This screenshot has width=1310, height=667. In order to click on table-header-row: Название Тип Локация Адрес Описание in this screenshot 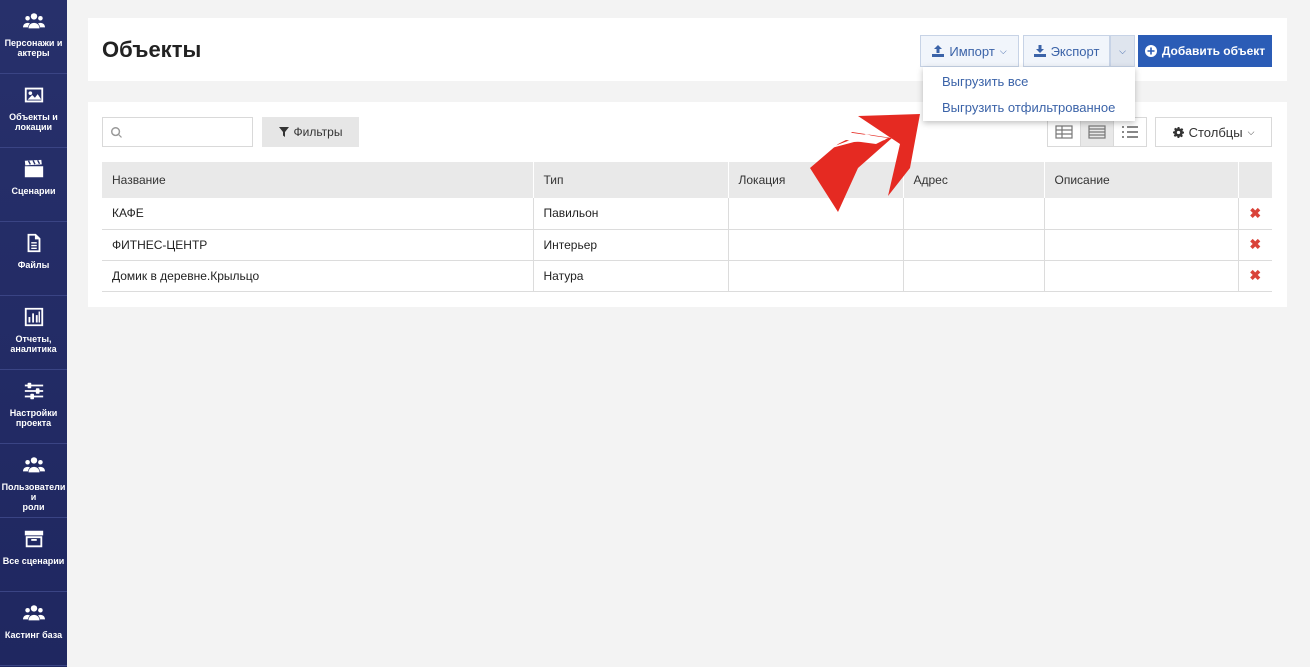, I will do `click(687, 180)`.